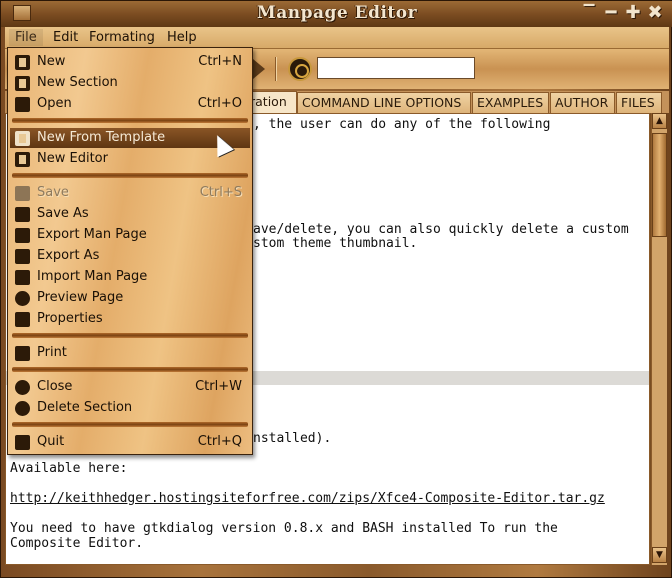  What do you see at coordinates (396, 68) in the screenshot?
I see `search-input` at bounding box center [396, 68].